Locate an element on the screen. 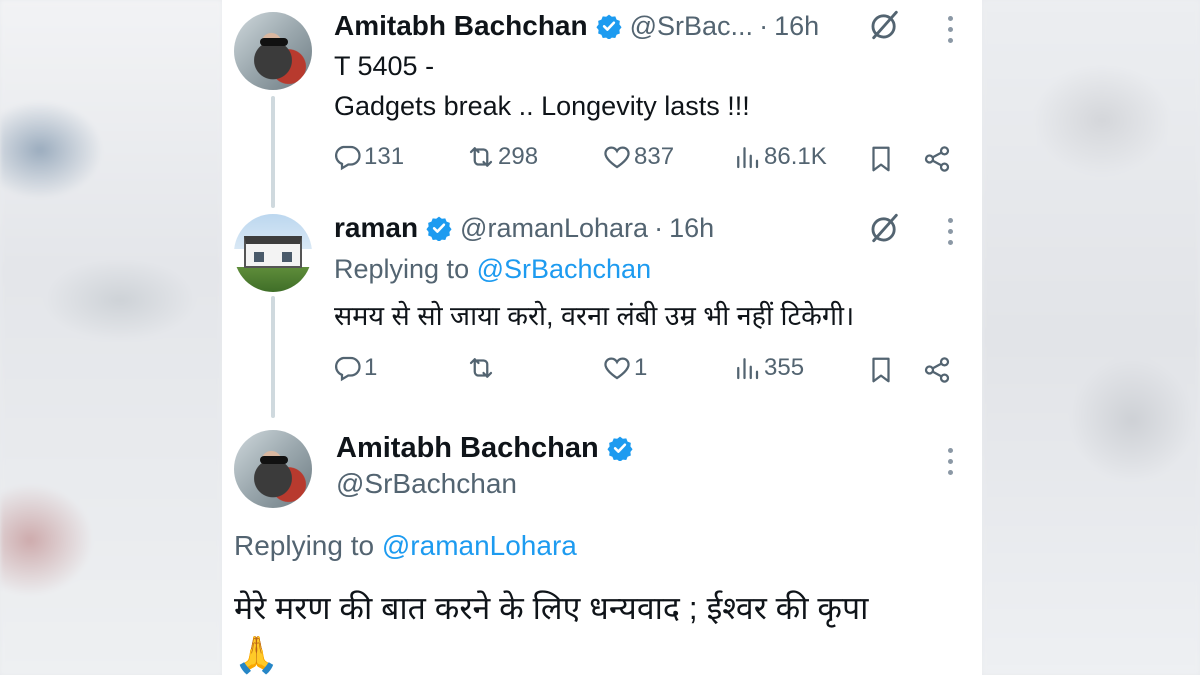 The width and height of the screenshot is (1200, 675). replying-to-line: Replying to @SrBachchan is located at coordinates (492, 269).